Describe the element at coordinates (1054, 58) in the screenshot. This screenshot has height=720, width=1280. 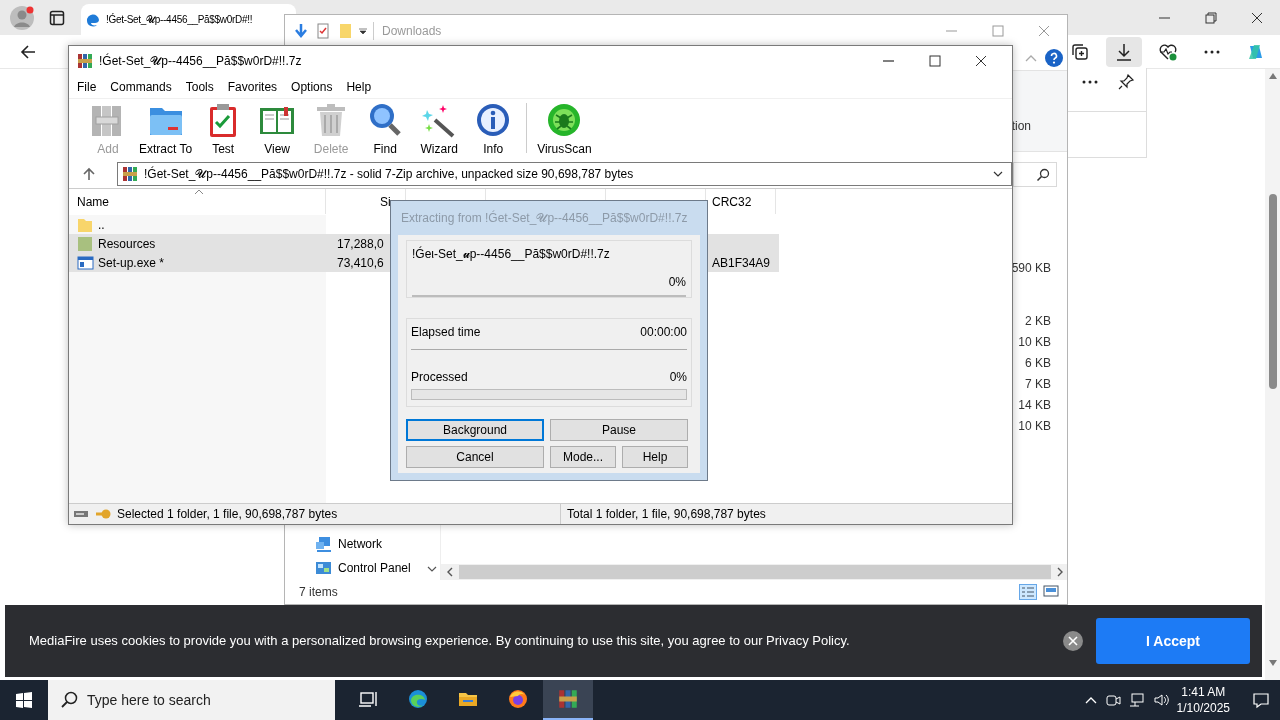
I see `help-icon` at that location.